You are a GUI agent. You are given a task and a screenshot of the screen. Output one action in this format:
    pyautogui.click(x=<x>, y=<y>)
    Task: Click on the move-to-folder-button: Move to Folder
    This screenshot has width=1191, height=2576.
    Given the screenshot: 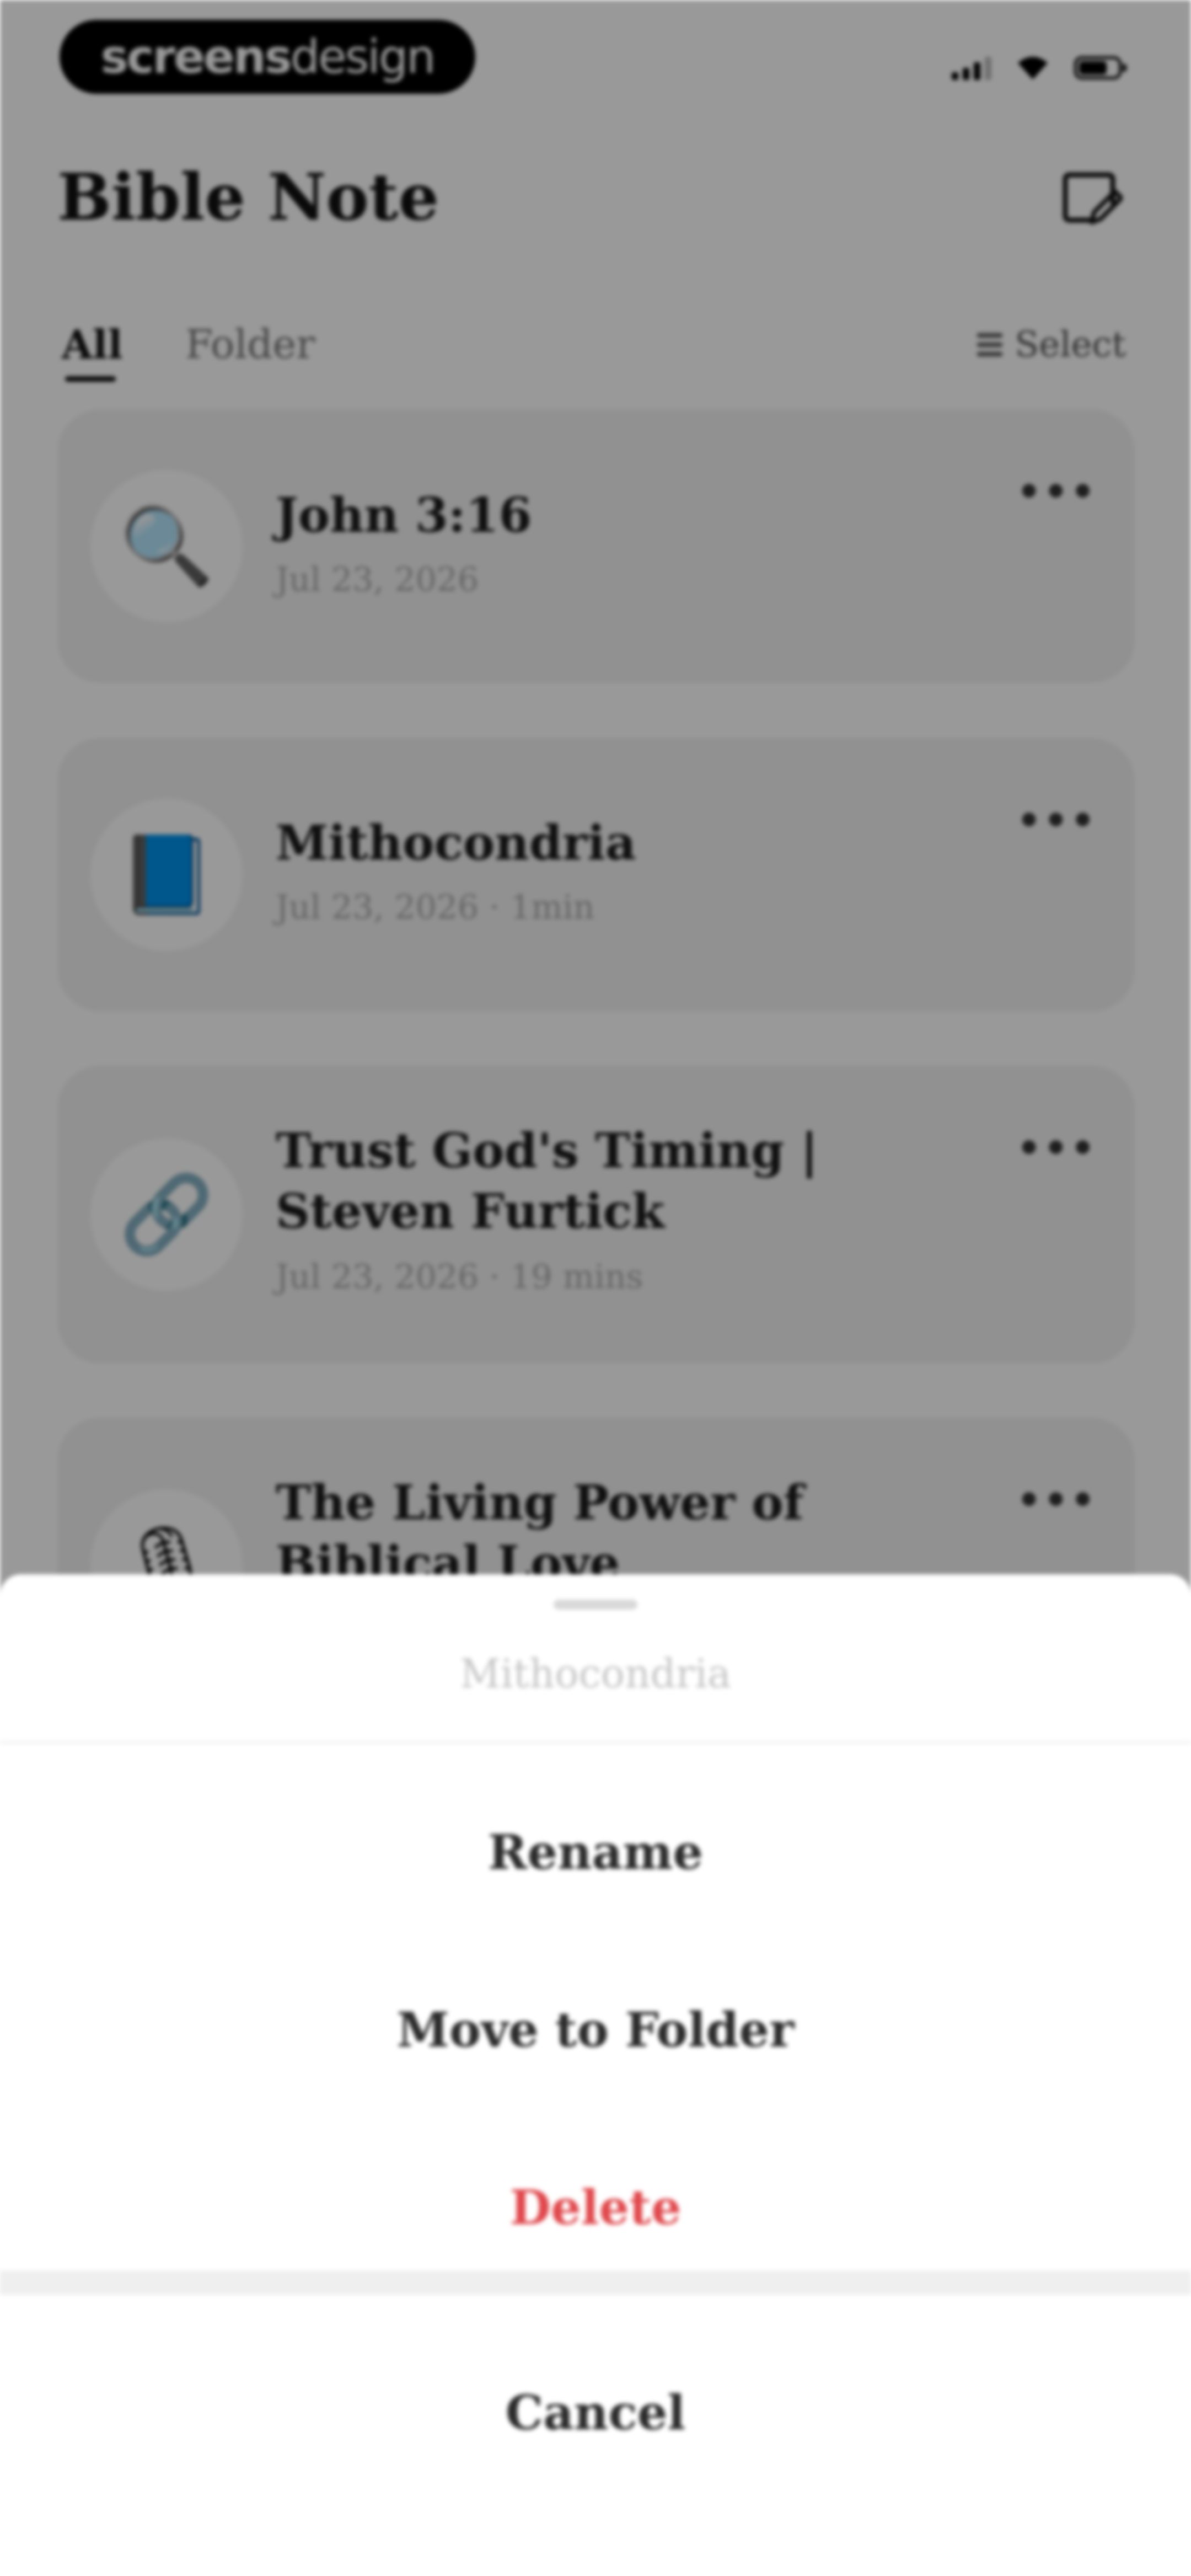 What is the action you would take?
    pyautogui.click(x=595, y=2030)
    